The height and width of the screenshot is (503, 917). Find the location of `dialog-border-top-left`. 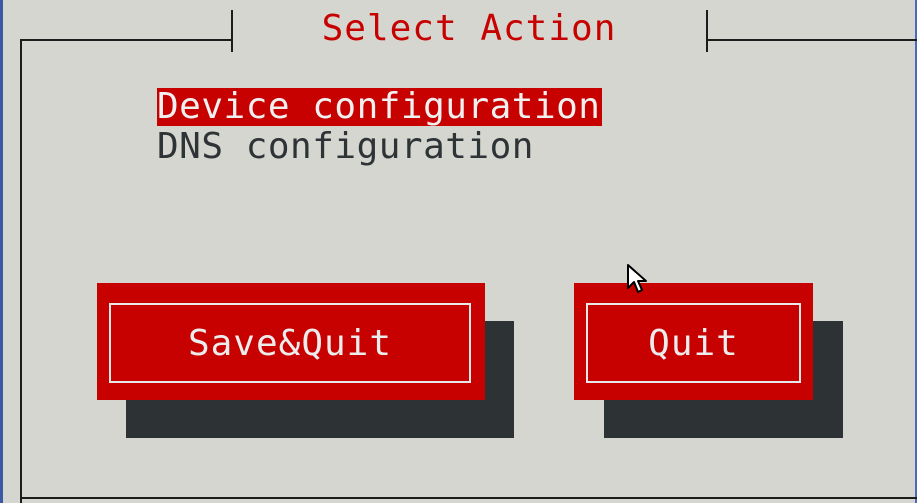

dialog-border-top-left is located at coordinates (126, 40).